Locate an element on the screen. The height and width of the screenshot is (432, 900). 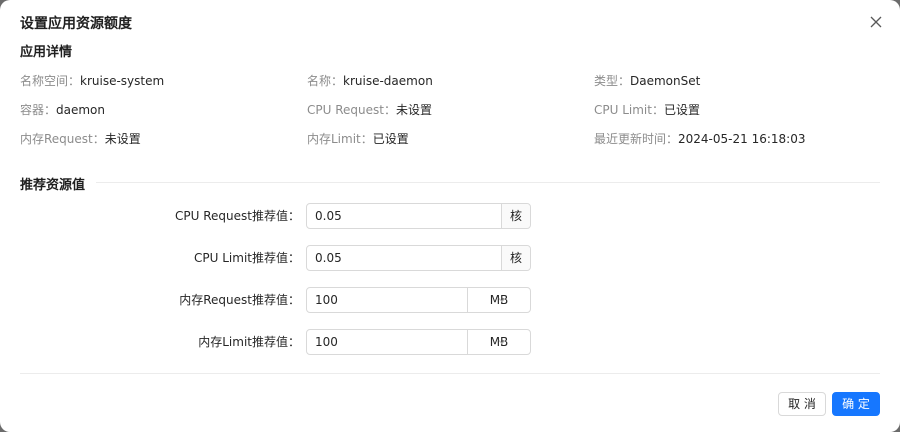
memory-limit-value: 已设置 is located at coordinates (390, 139).